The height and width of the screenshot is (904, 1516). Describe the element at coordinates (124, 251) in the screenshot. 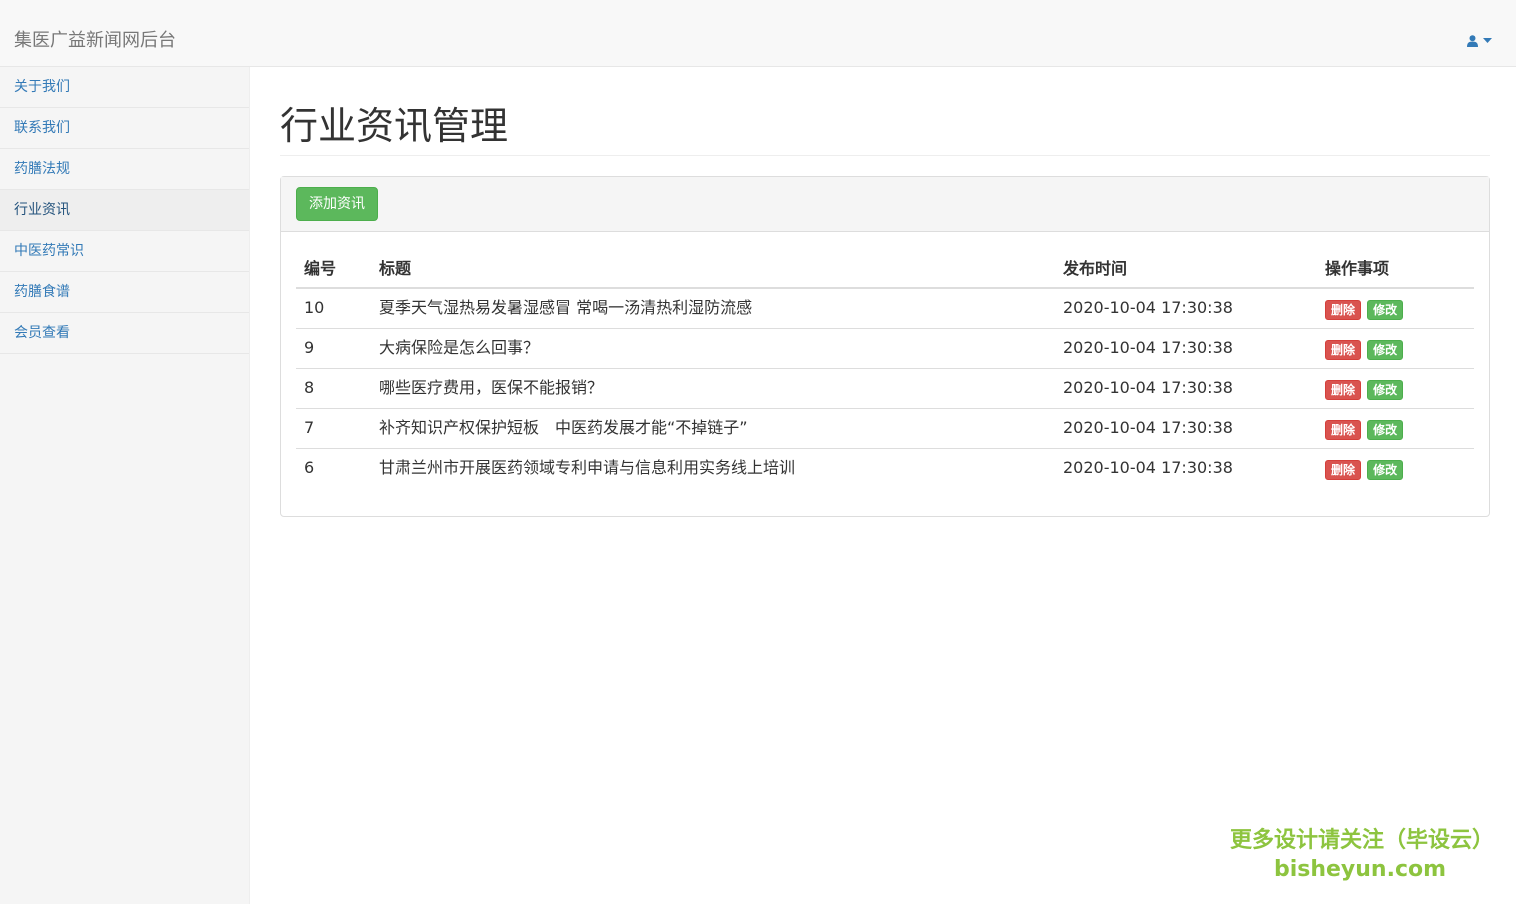

I see `sidebar-item-tcm-knowledge: 中医药常识` at that location.